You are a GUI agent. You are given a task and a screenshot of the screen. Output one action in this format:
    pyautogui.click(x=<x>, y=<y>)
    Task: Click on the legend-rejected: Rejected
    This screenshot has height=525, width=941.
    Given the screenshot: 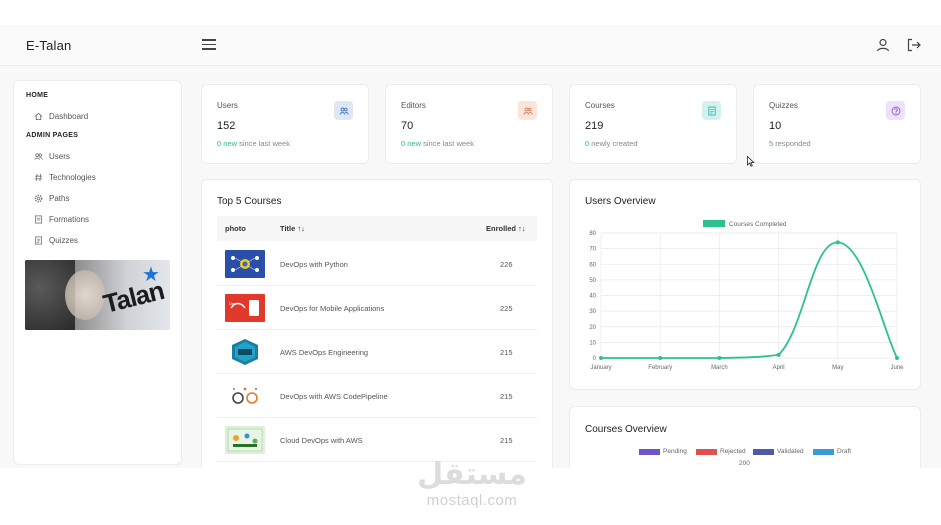 What is the action you would take?
    pyautogui.click(x=721, y=451)
    